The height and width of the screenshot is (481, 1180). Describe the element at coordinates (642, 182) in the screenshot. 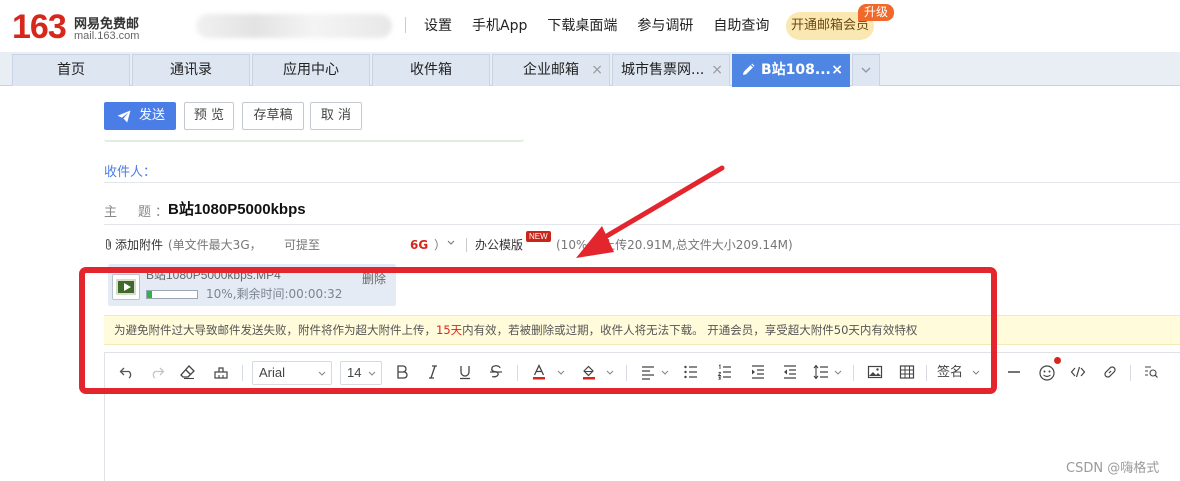

I see `recipient-input` at that location.